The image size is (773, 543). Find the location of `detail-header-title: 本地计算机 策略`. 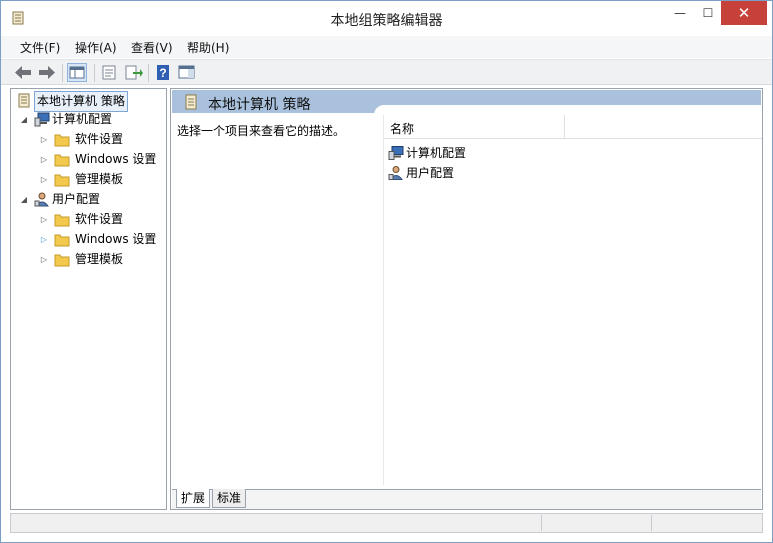

detail-header-title: 本地计算机 策略 is located at coordinates (259, 105).